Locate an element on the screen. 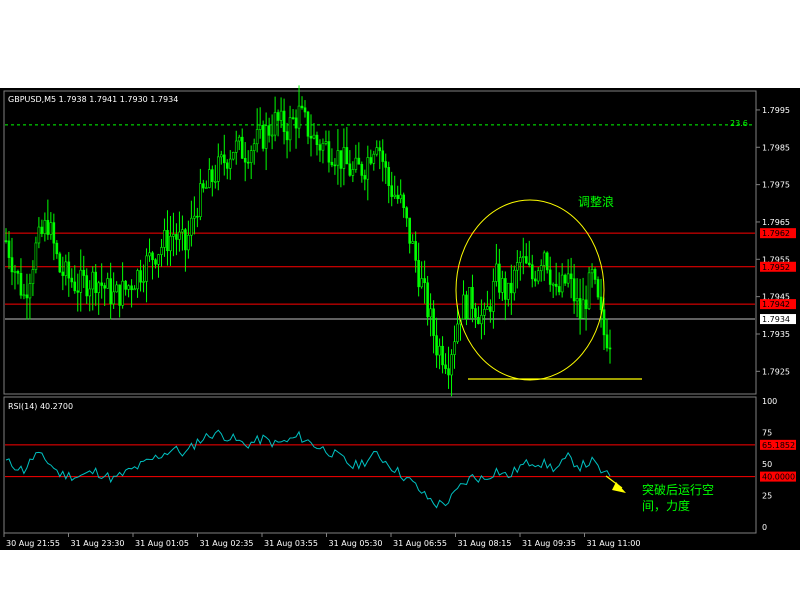  rsi-header: RSI(14) 40.2700 is located at coordinates (40, 406).